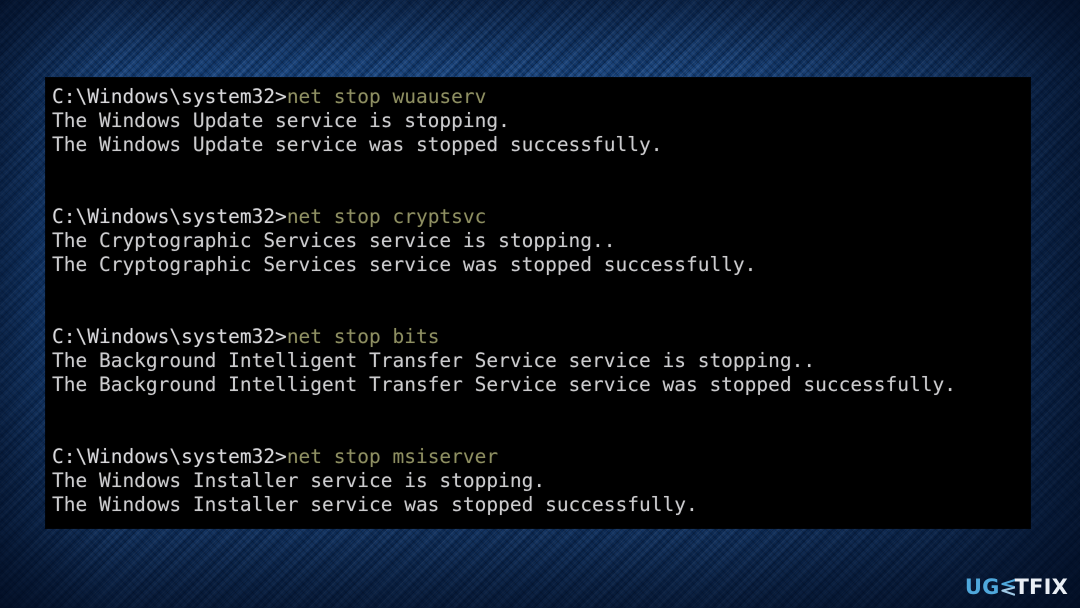 The width and height of the screenshot is (1080, 608). What do you see at coordinates (541, 457) in the screenshot?
I see `prompt-command-line: C:\Windows\system32>net stop msiserver` at bounding box center [541, 457].